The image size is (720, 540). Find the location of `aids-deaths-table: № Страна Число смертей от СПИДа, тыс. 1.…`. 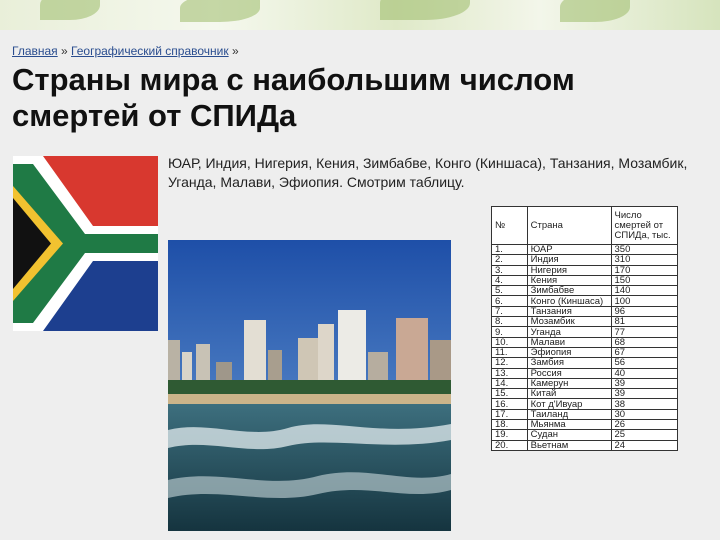

aids-deaths-table: № Страна Число смертей от СПИДа, тыс. 1.… is located at coordinates (585, 328).